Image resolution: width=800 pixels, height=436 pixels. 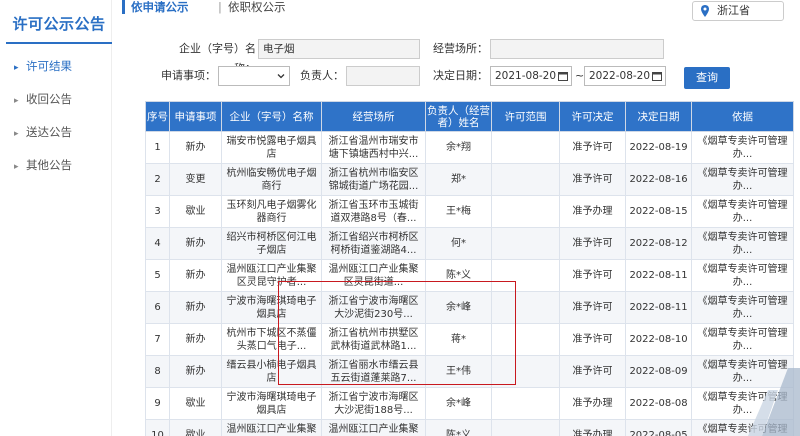 I want to click on cell-person: 余*翔, so click(x=458, y=147).